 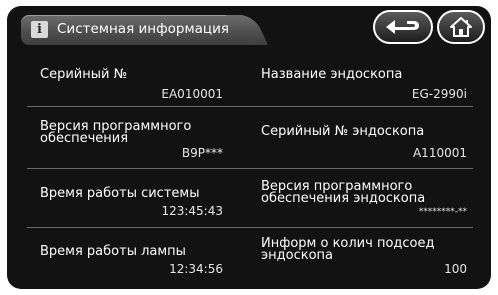 I want to click on lamp-hours-value: 12:34:56, so click(x=196, y=269).